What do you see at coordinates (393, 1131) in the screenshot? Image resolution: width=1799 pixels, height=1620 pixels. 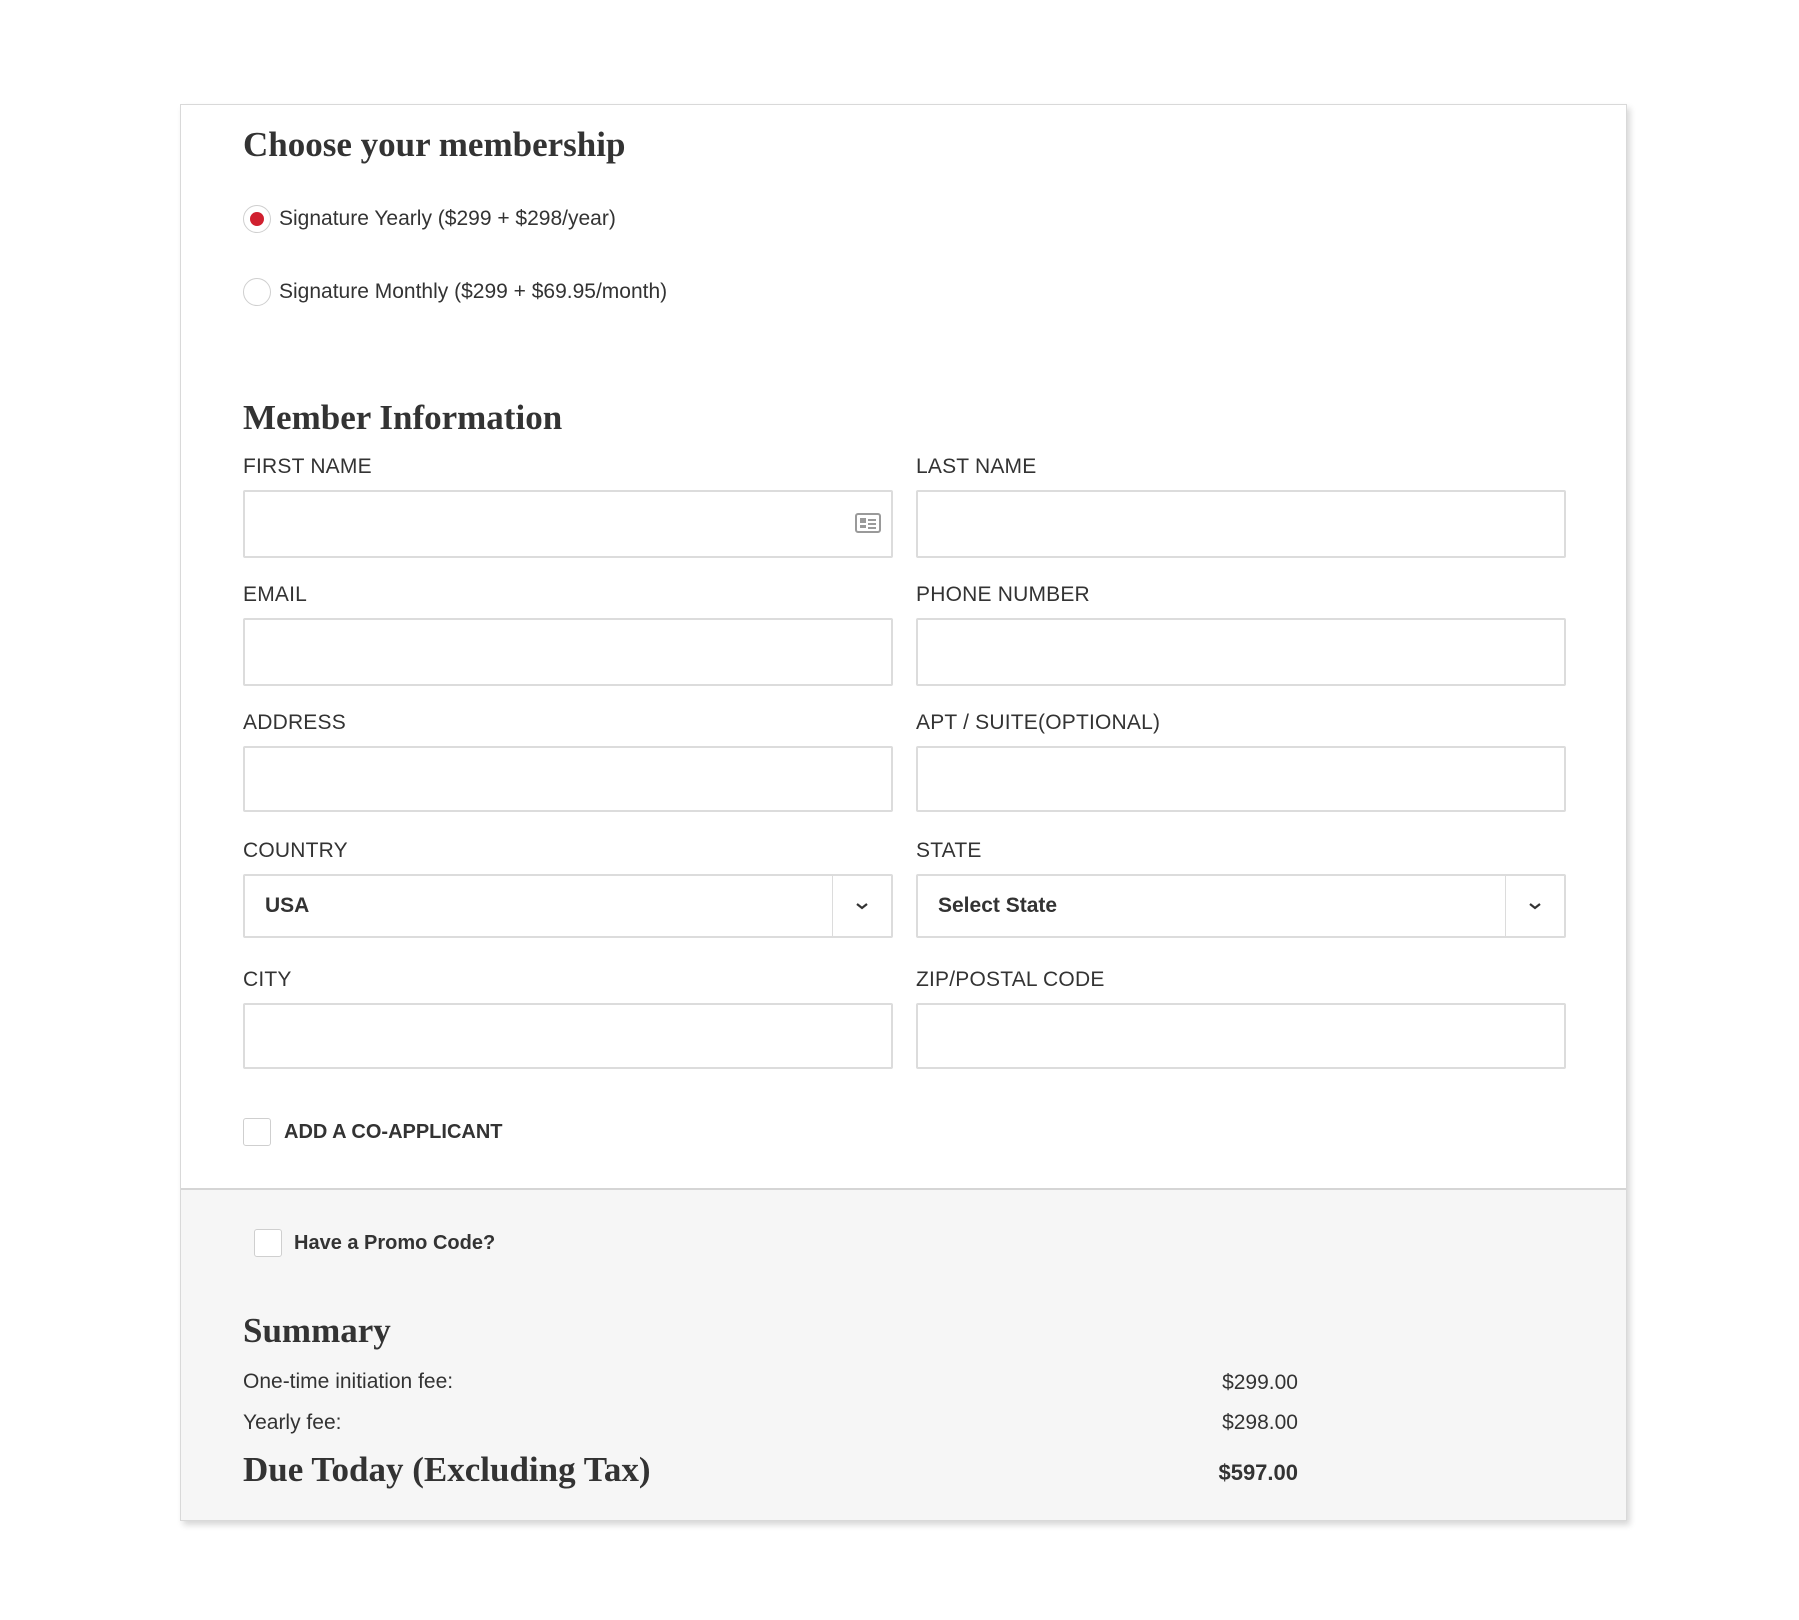 I see `co-applicant-label: ADD A CO-APPLICANT` at bounding box center [393, 1131].